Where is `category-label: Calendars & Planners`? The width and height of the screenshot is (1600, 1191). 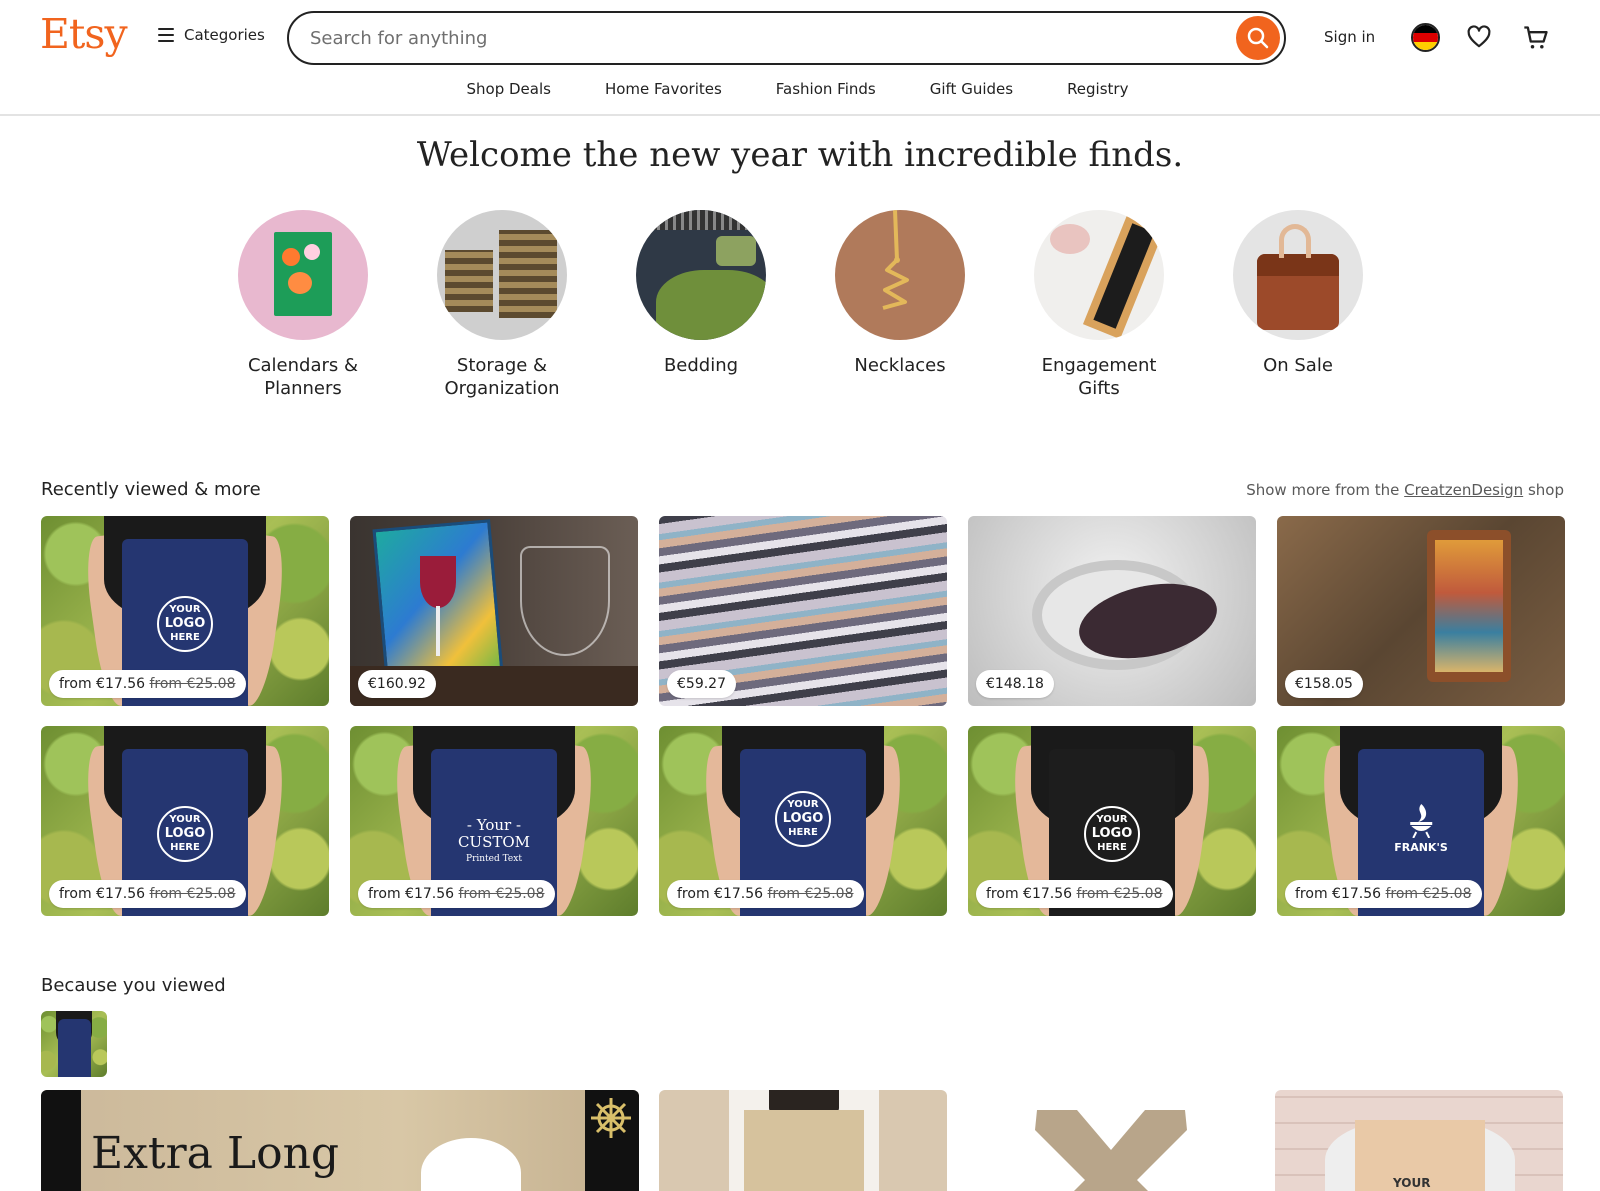 category-label: Calendars & Planners is located at coordinates (303, 377).